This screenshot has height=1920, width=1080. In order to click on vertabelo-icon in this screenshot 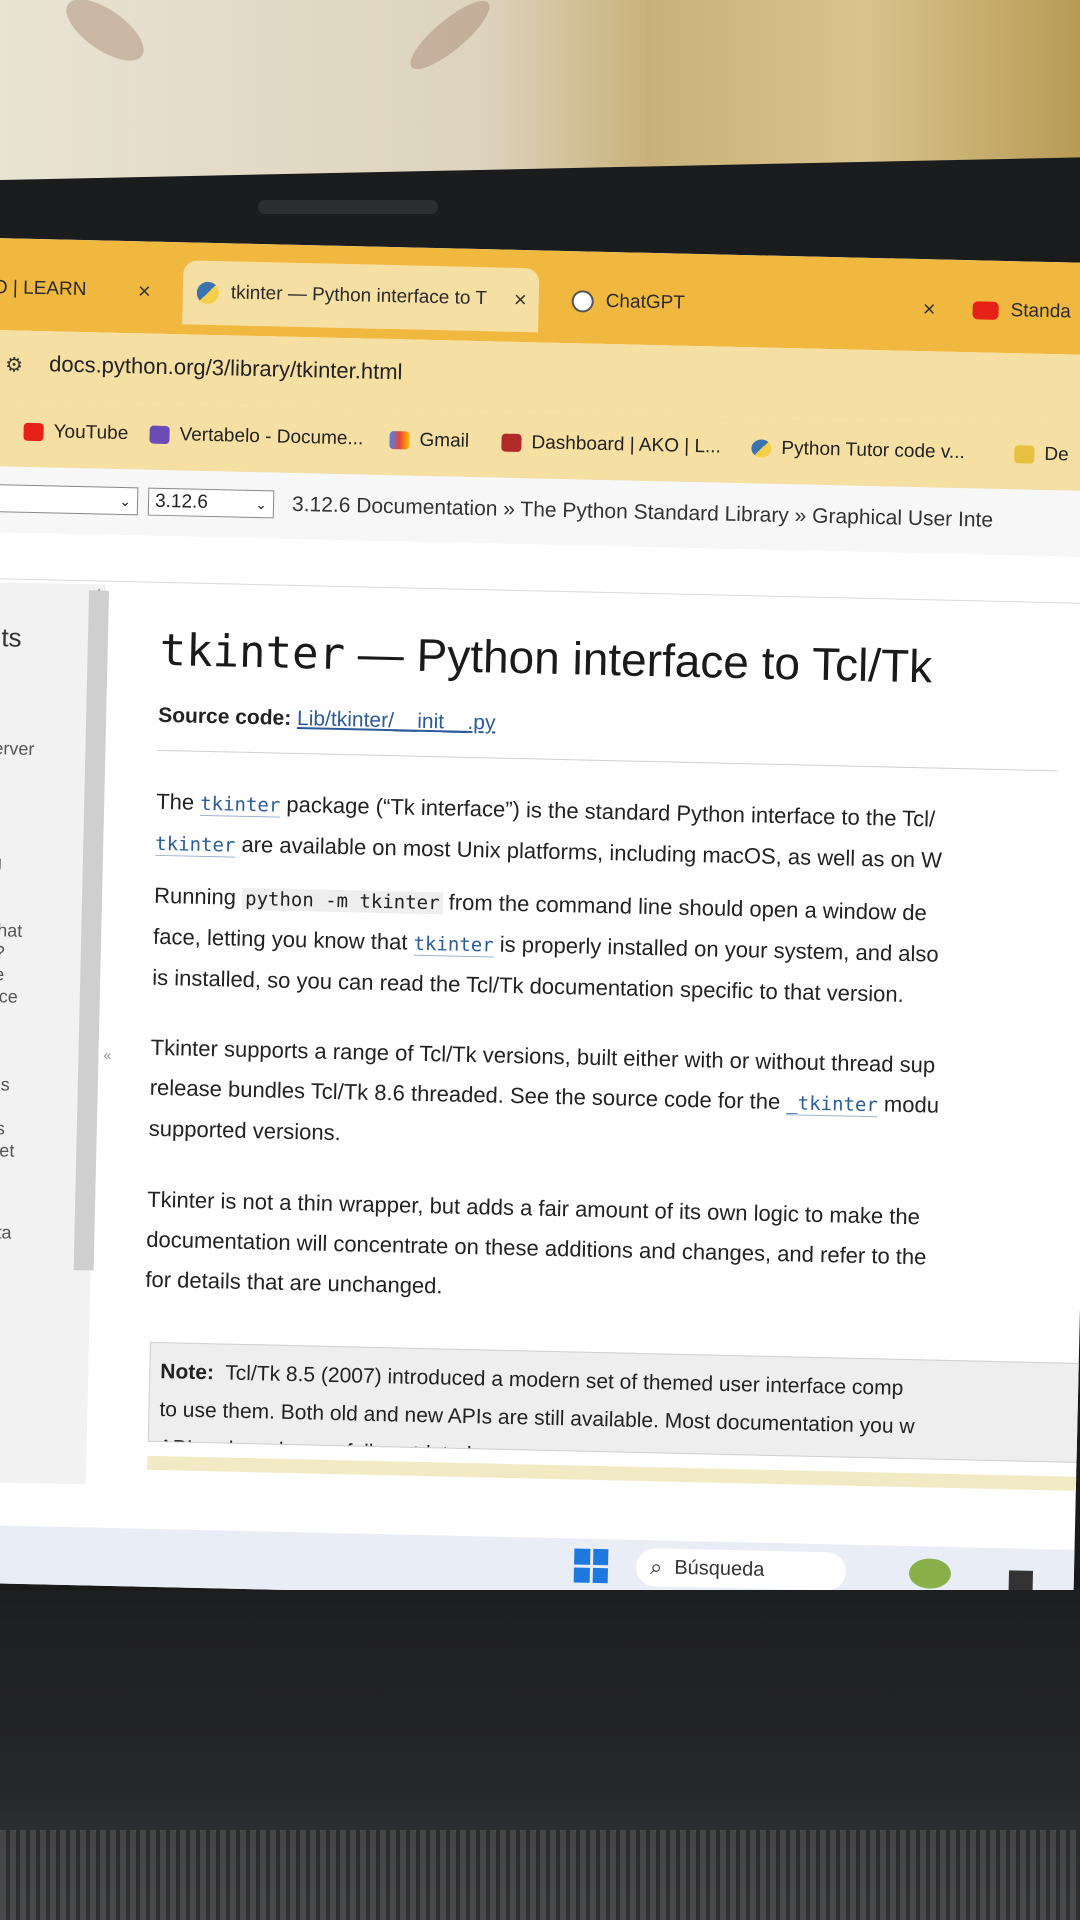, I will do `click(159, 435)`.